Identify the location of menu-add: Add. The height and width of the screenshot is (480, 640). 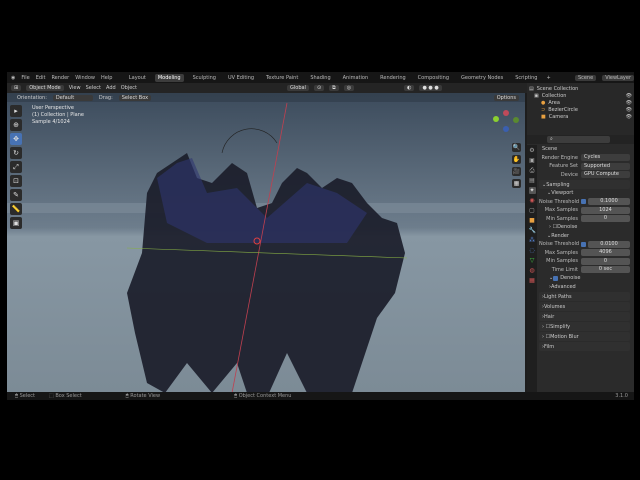
(111, 88).